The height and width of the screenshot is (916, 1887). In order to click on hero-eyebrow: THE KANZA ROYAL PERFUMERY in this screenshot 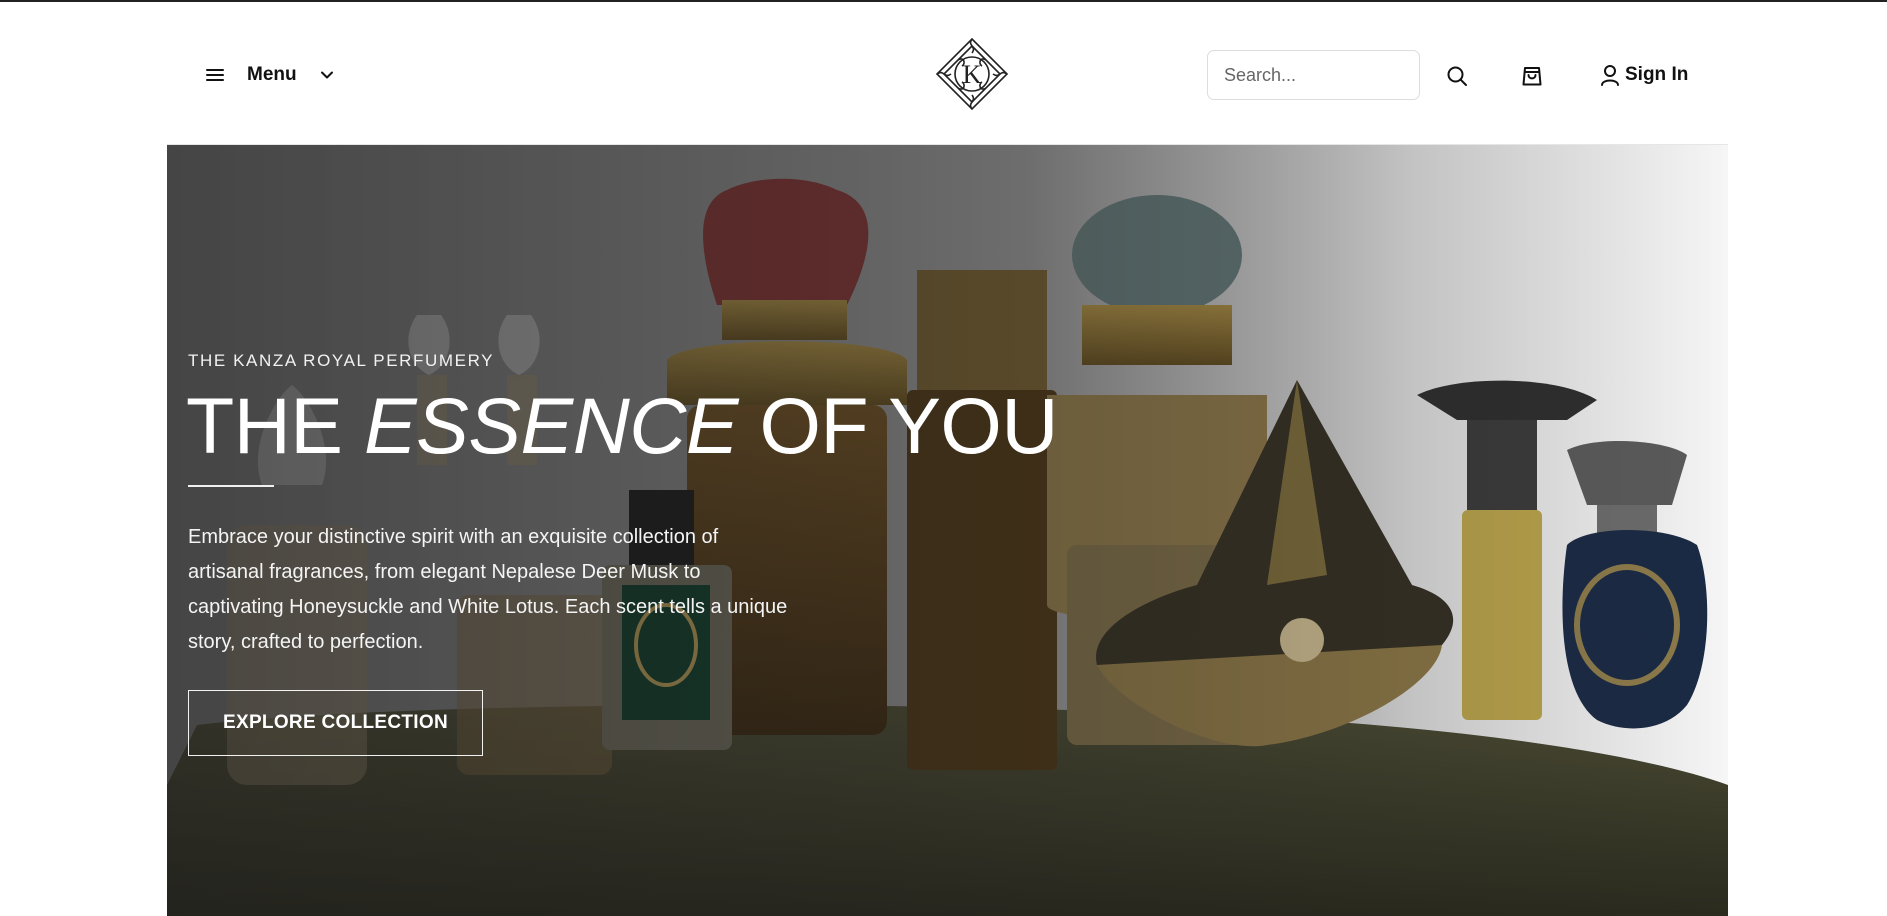, I will do `click(341, 360)`.